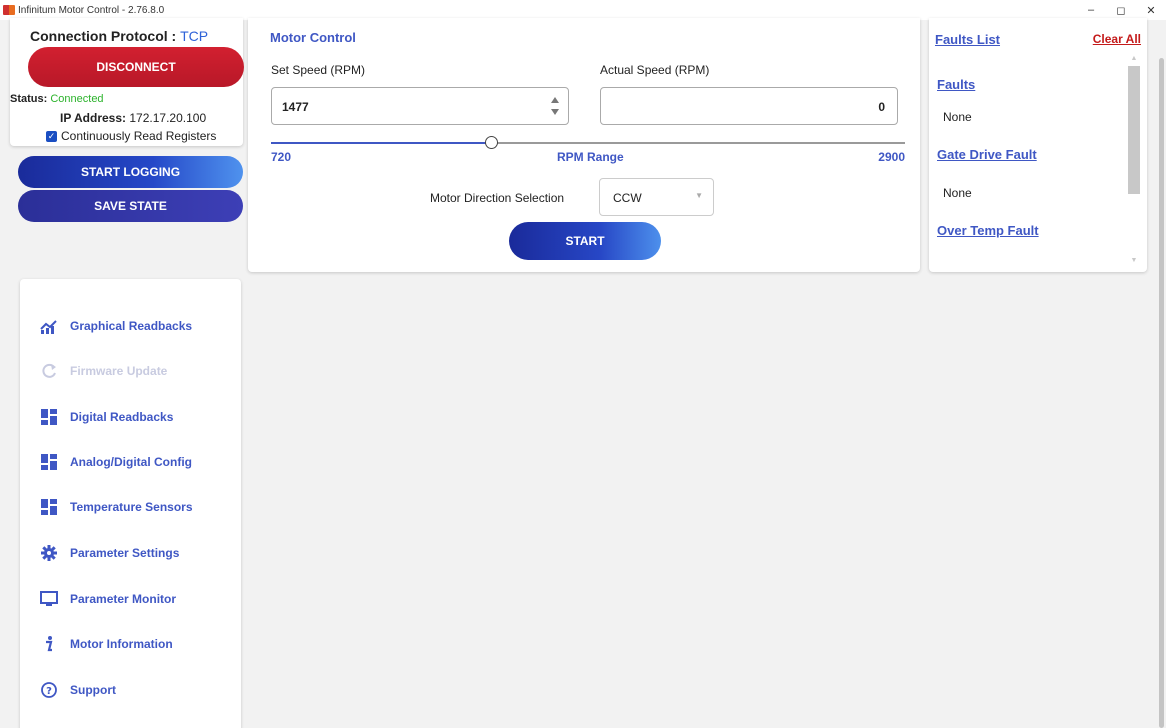 The width and height of the screenshot is (1166, 728). Describe the element at coordinates (1134, 130) in the screenshot. I see `faults-scrollbar-thumb` at that location.